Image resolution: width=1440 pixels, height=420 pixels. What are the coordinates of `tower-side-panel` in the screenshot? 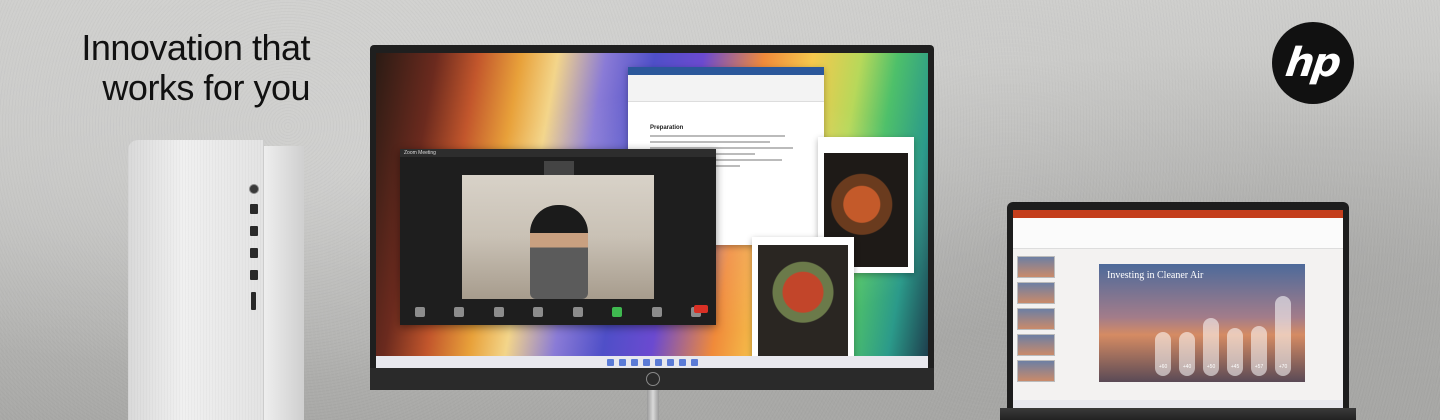 It's located at (284, 283).